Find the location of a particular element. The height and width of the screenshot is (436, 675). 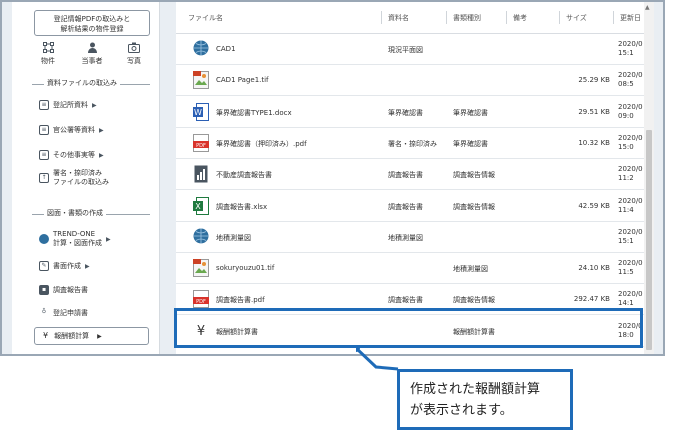

table-row: 不動産調査報告書 調査報告書 調査報告情報 2020/0 11:2 is located at coordinates (410, 175).